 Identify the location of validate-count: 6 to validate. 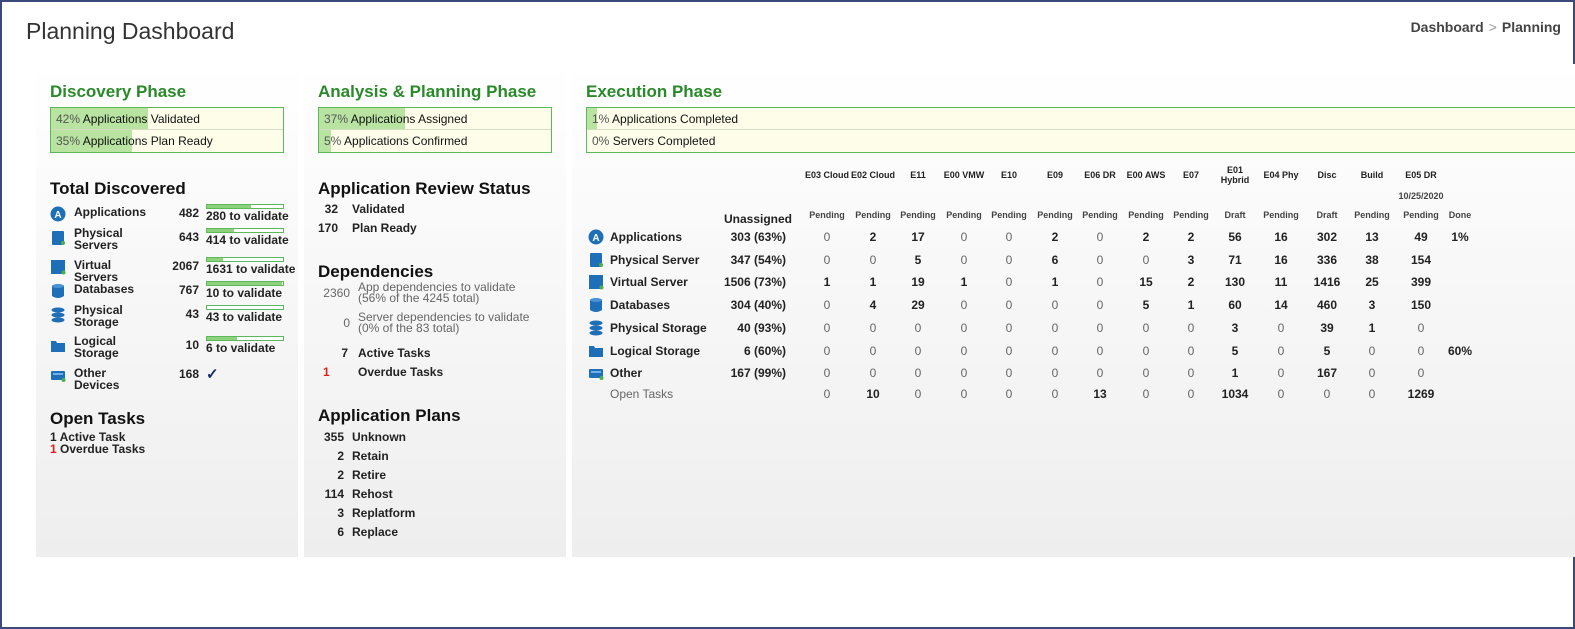
(240, 348).